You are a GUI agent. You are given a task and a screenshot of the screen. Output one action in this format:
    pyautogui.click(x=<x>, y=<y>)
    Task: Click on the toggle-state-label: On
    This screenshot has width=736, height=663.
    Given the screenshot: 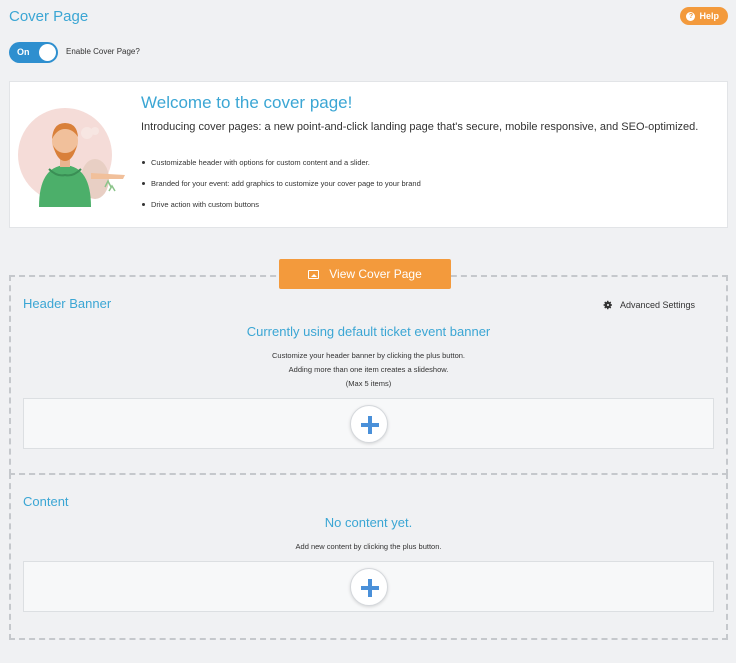 What is the action you would take?
    pyautogui.click(x=23, y=52)
    